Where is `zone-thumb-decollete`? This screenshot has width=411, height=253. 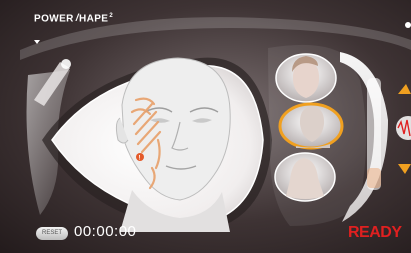
zone-thumb-decollete is located at coordinates (305, 177).